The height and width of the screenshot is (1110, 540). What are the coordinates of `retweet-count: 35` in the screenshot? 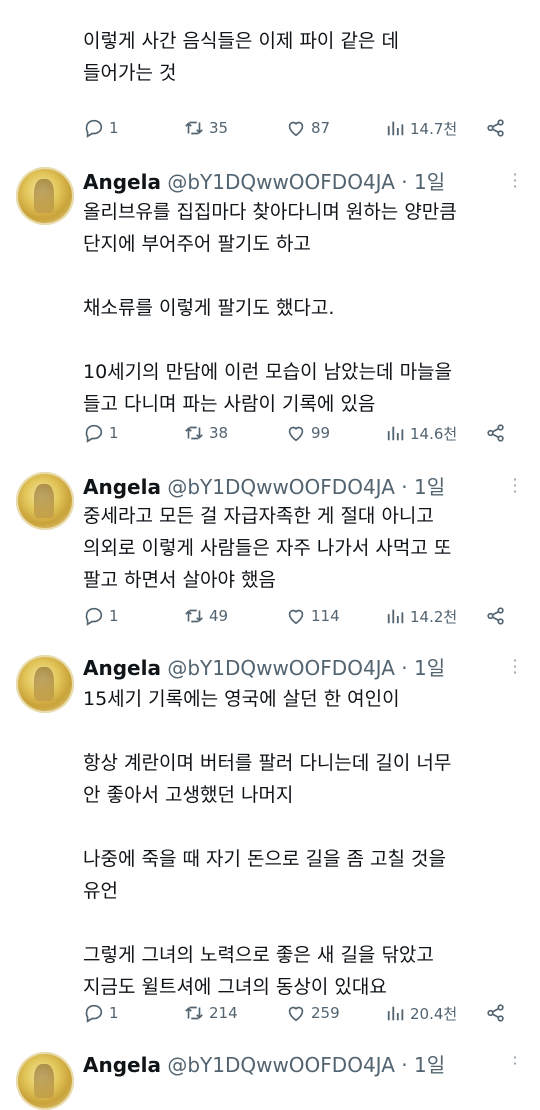 It's located at (219, 128).